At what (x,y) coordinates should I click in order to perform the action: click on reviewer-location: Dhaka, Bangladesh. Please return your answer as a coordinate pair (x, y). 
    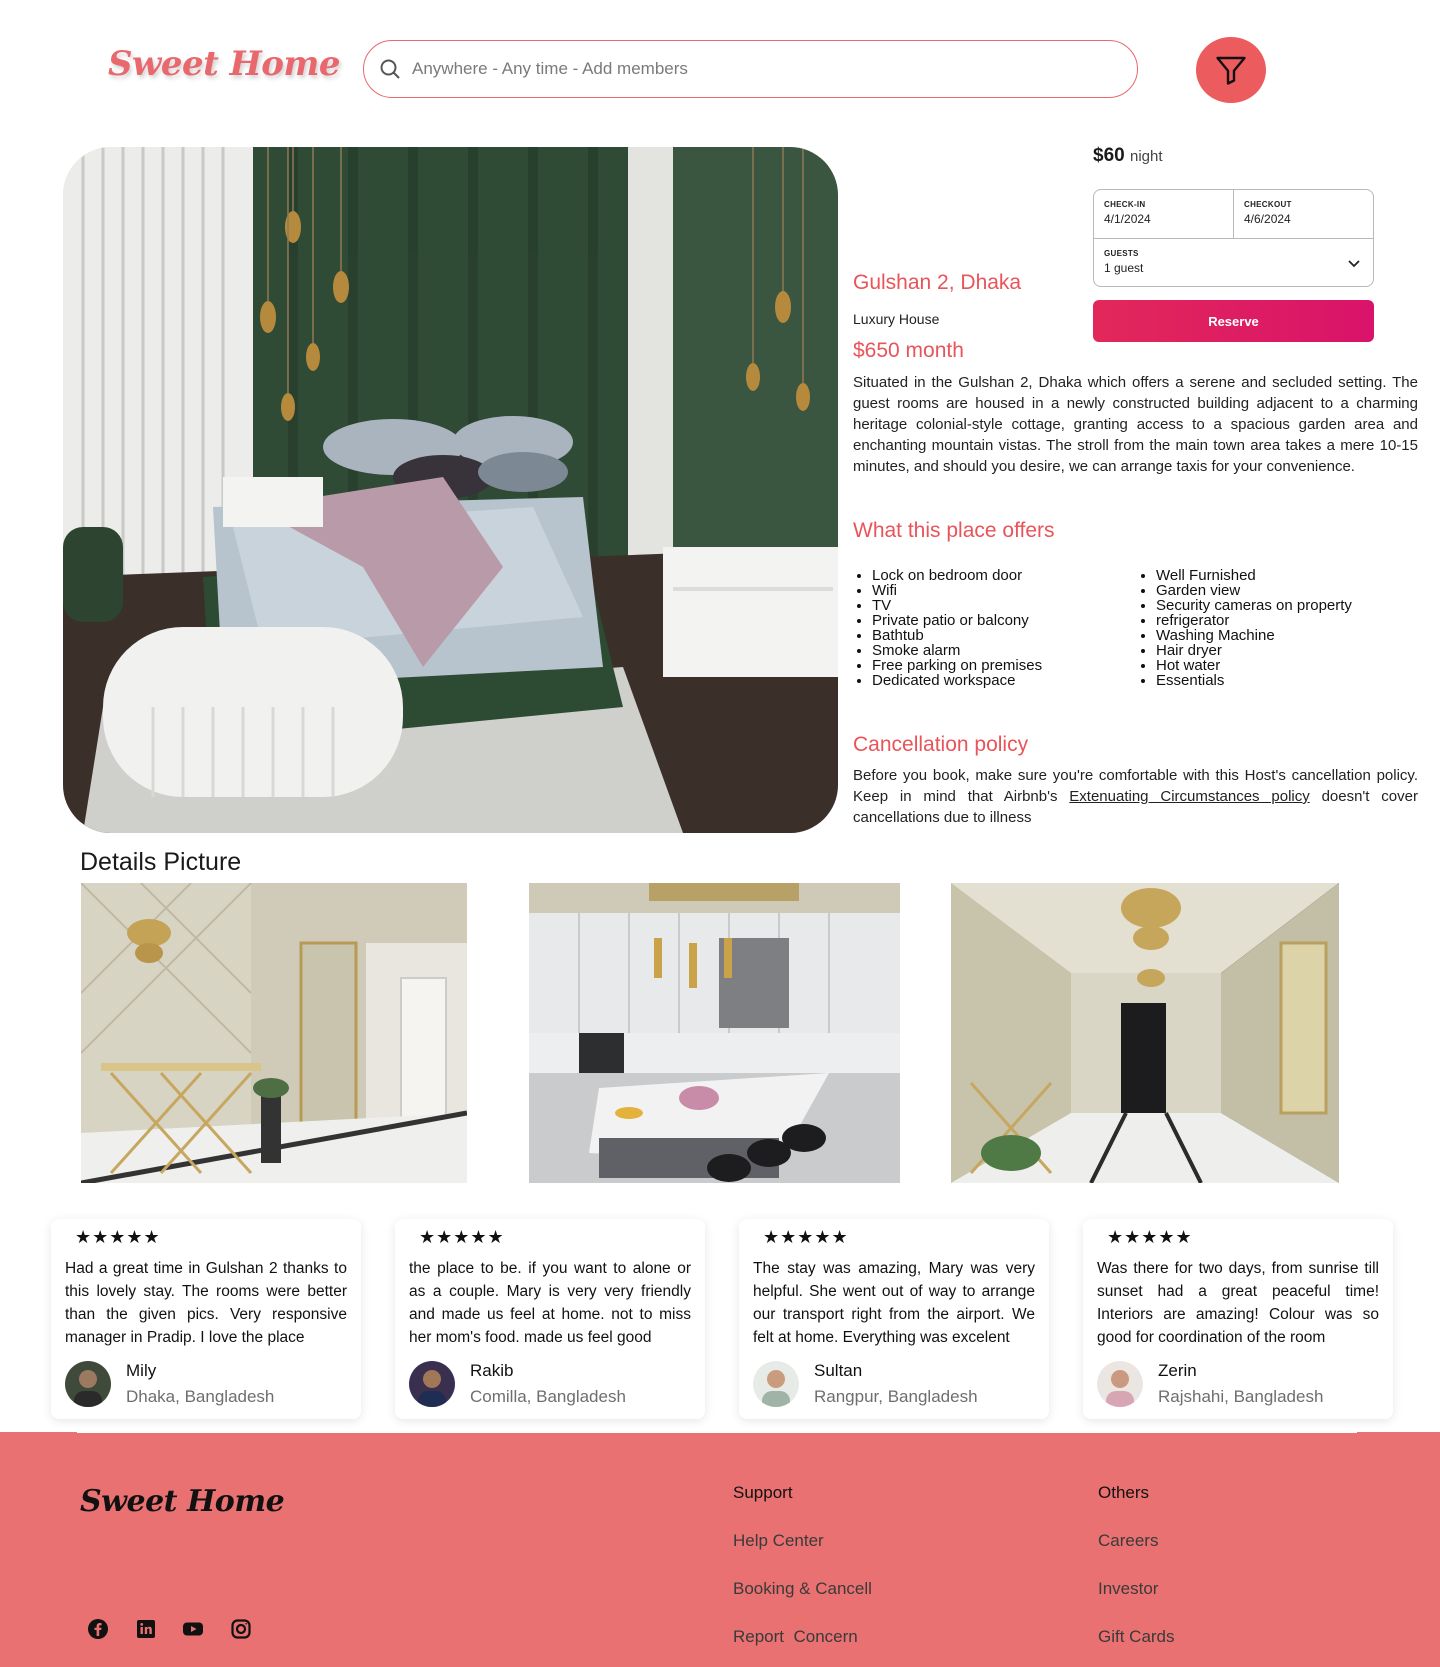
    Looking at the image, I should click on (200, 1396).